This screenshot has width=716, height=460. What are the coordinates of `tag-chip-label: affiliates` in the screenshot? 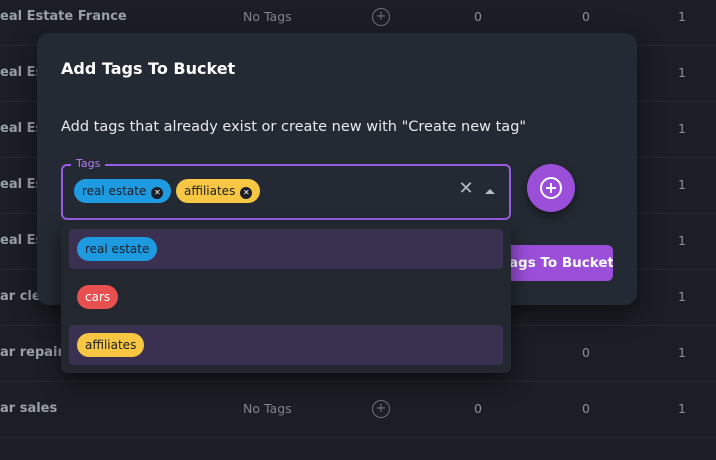 It's located at (210, 191).